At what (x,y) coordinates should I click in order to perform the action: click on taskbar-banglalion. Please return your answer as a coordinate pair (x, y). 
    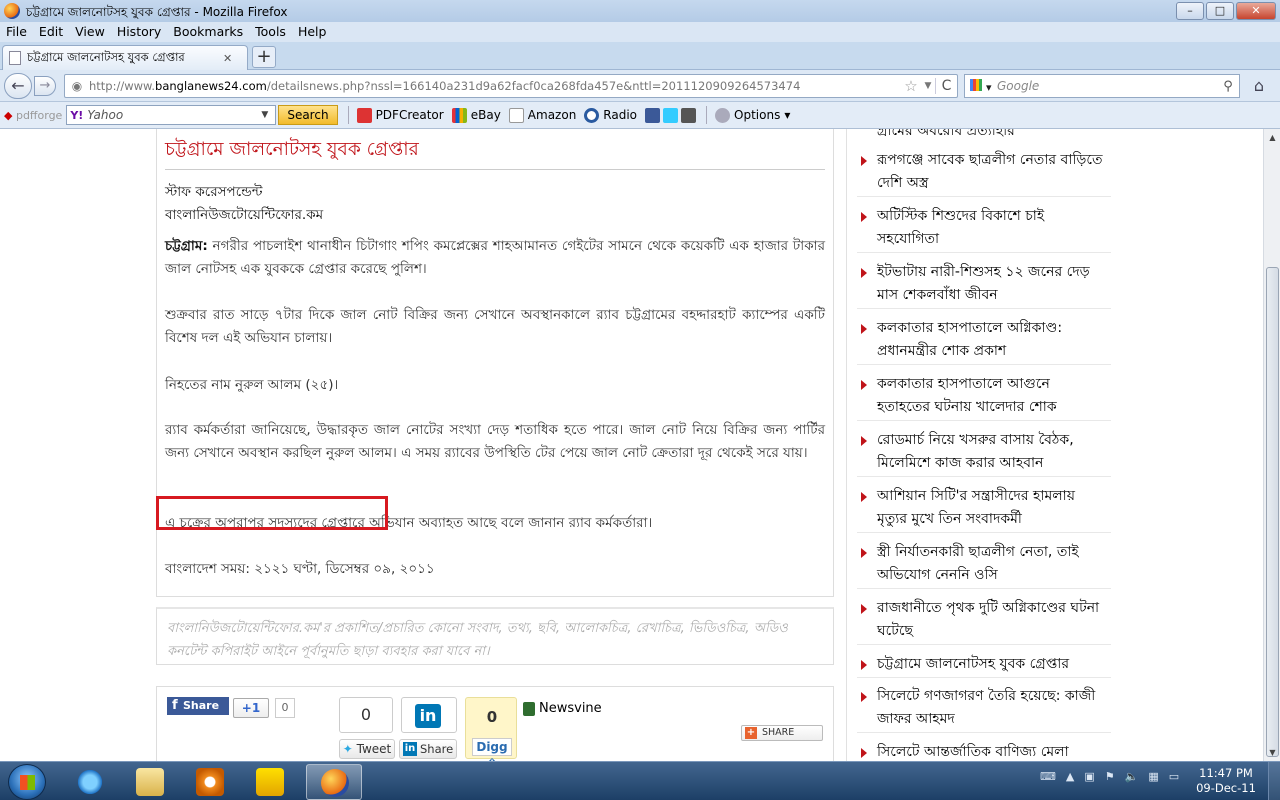
    Looking at the image, I should click on (270, 782).